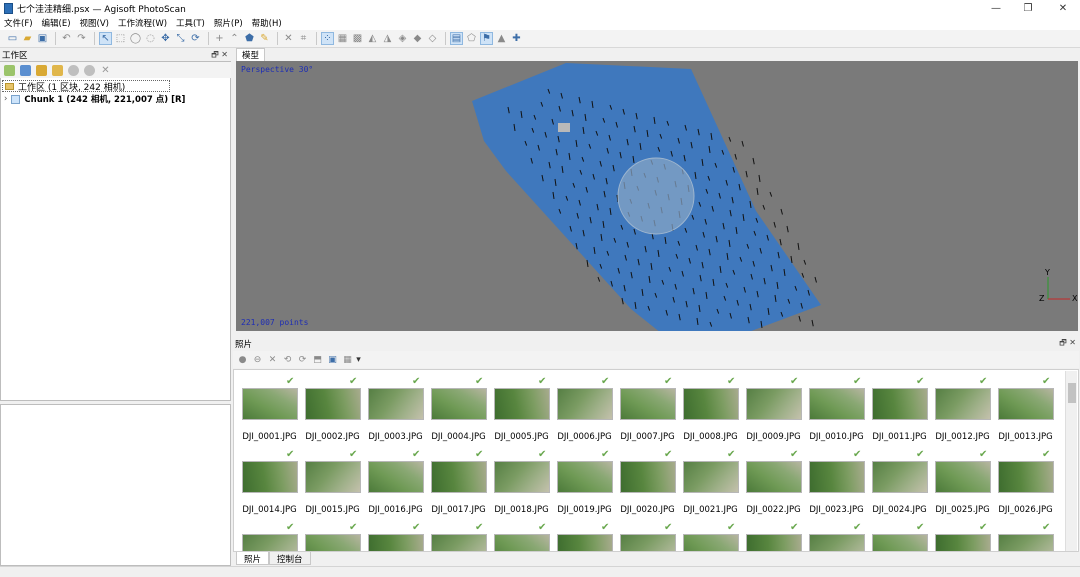 This screenshot has width=1080, height=577. Describe the element at coordinates (456, 38) in the screenshot. I see `show-cameras-icon: ▤` at that location.